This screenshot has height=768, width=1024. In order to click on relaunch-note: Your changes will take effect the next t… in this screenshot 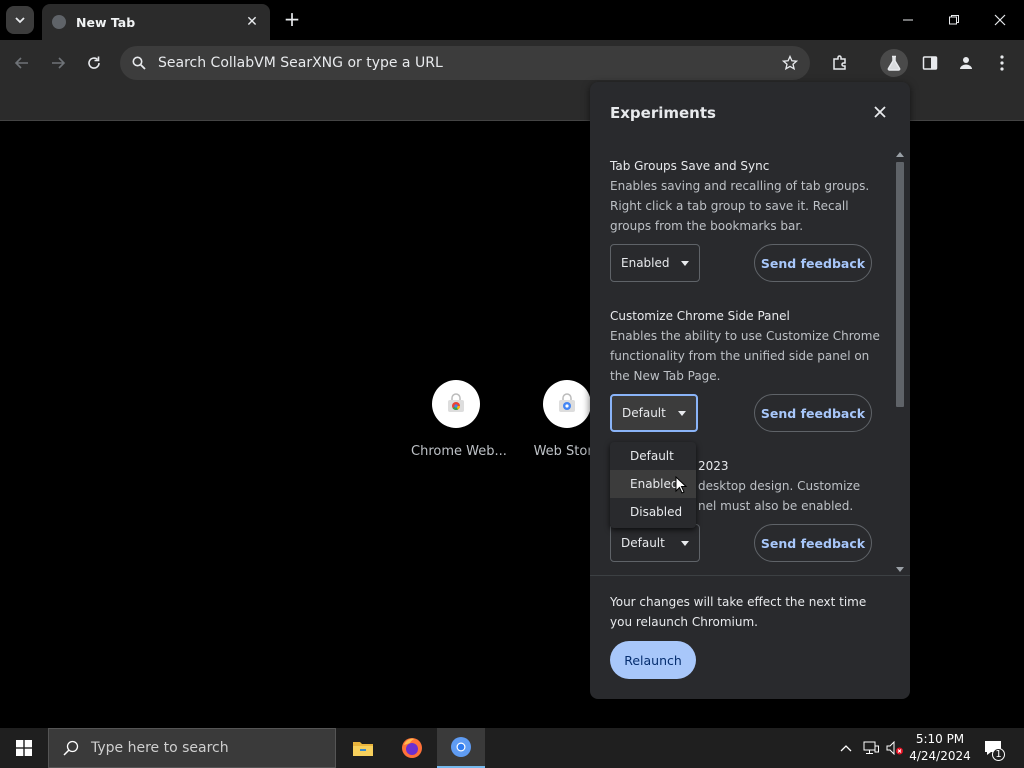, I will do `click(738, 612)`.